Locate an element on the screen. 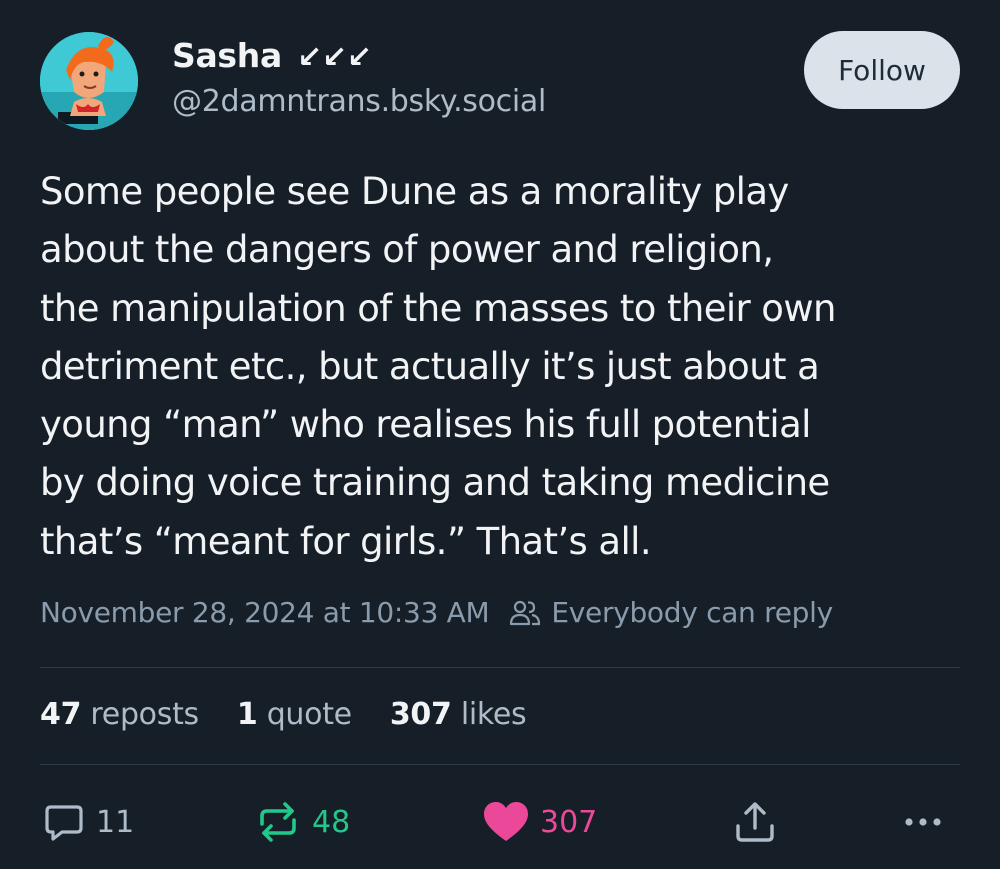  ellipsis-icon is located at coordinates (923, 822).